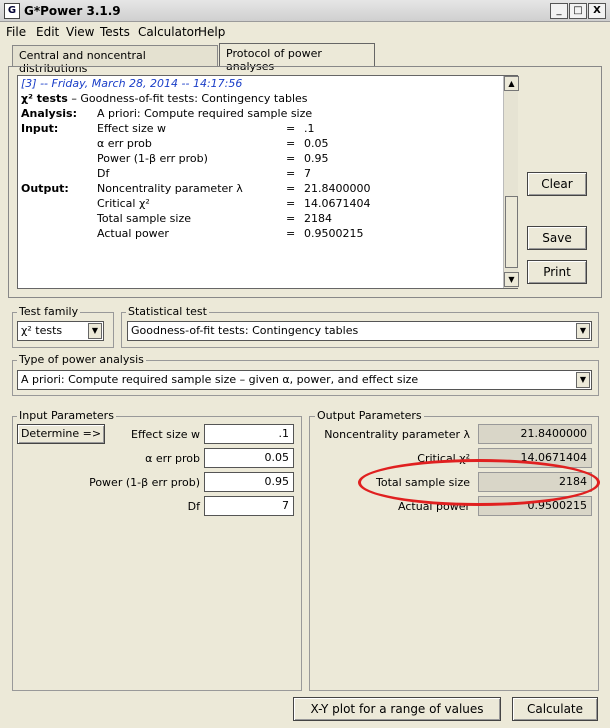 The height and width of the screenshot is (728, 610). I want to click on protocol-input-label: Input:, so click(40, 128).